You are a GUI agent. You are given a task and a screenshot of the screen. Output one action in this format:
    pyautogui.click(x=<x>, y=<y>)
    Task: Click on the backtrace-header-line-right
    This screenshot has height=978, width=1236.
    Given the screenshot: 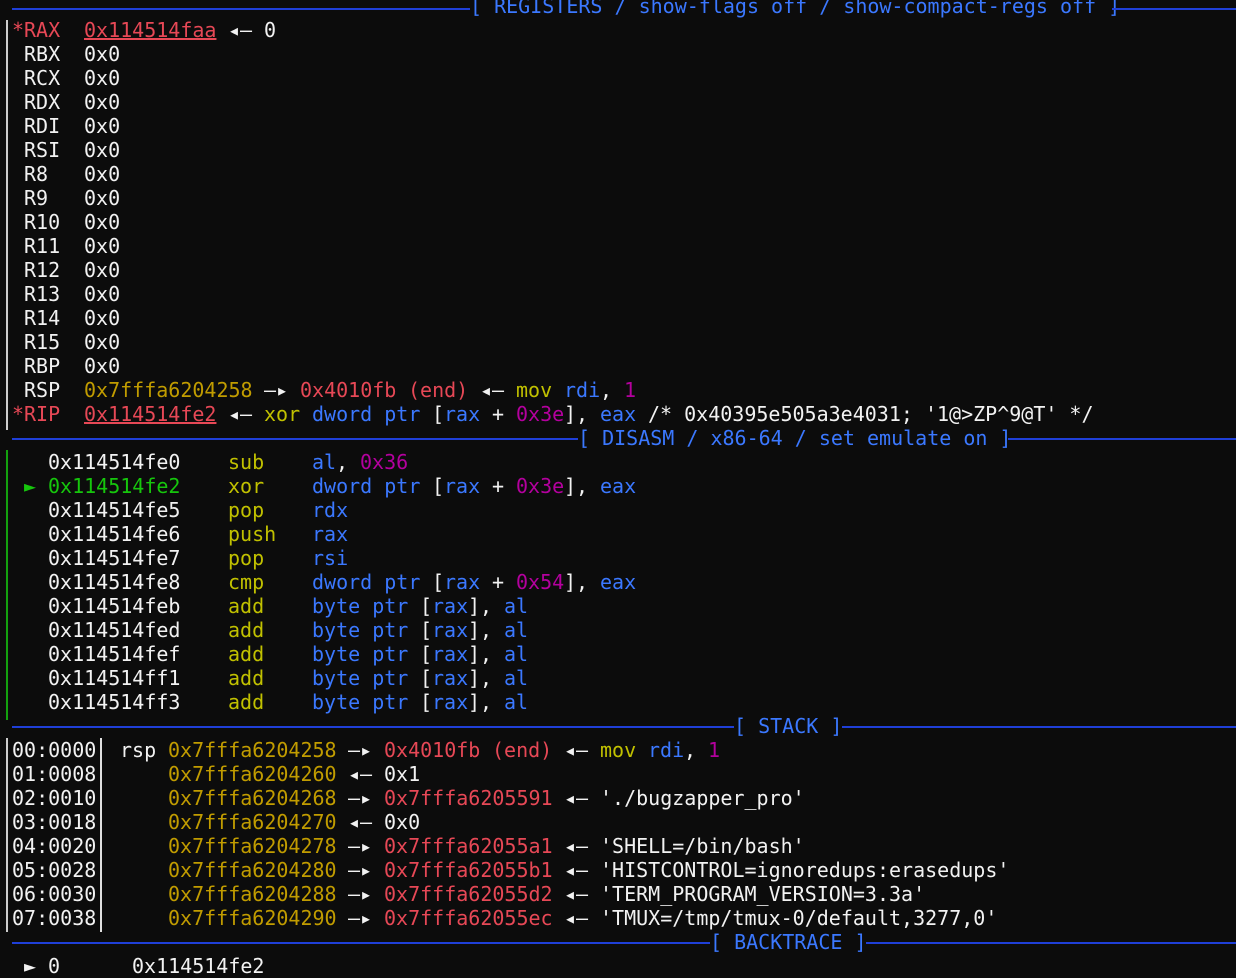 What is the action you would take?
    pyautogui.click(x=1051, y=943)
    